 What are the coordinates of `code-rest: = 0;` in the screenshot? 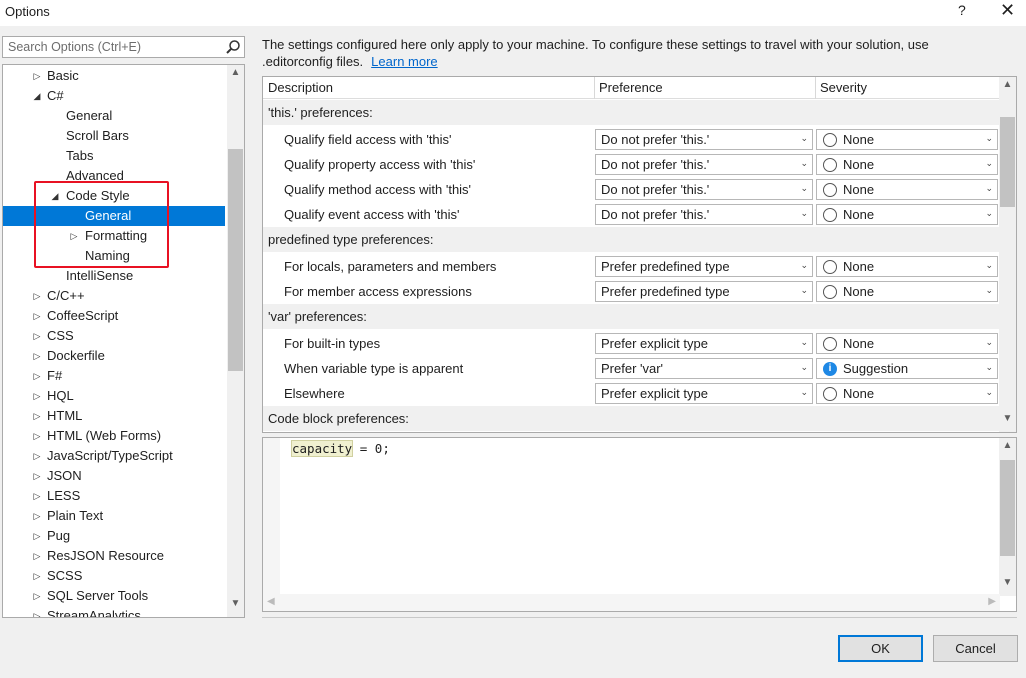 It's located at (371, 448).